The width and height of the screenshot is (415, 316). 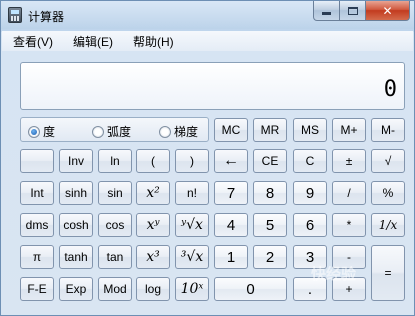 I want to click on radio-radians-label: 弧度, so click(x=119, y=132).